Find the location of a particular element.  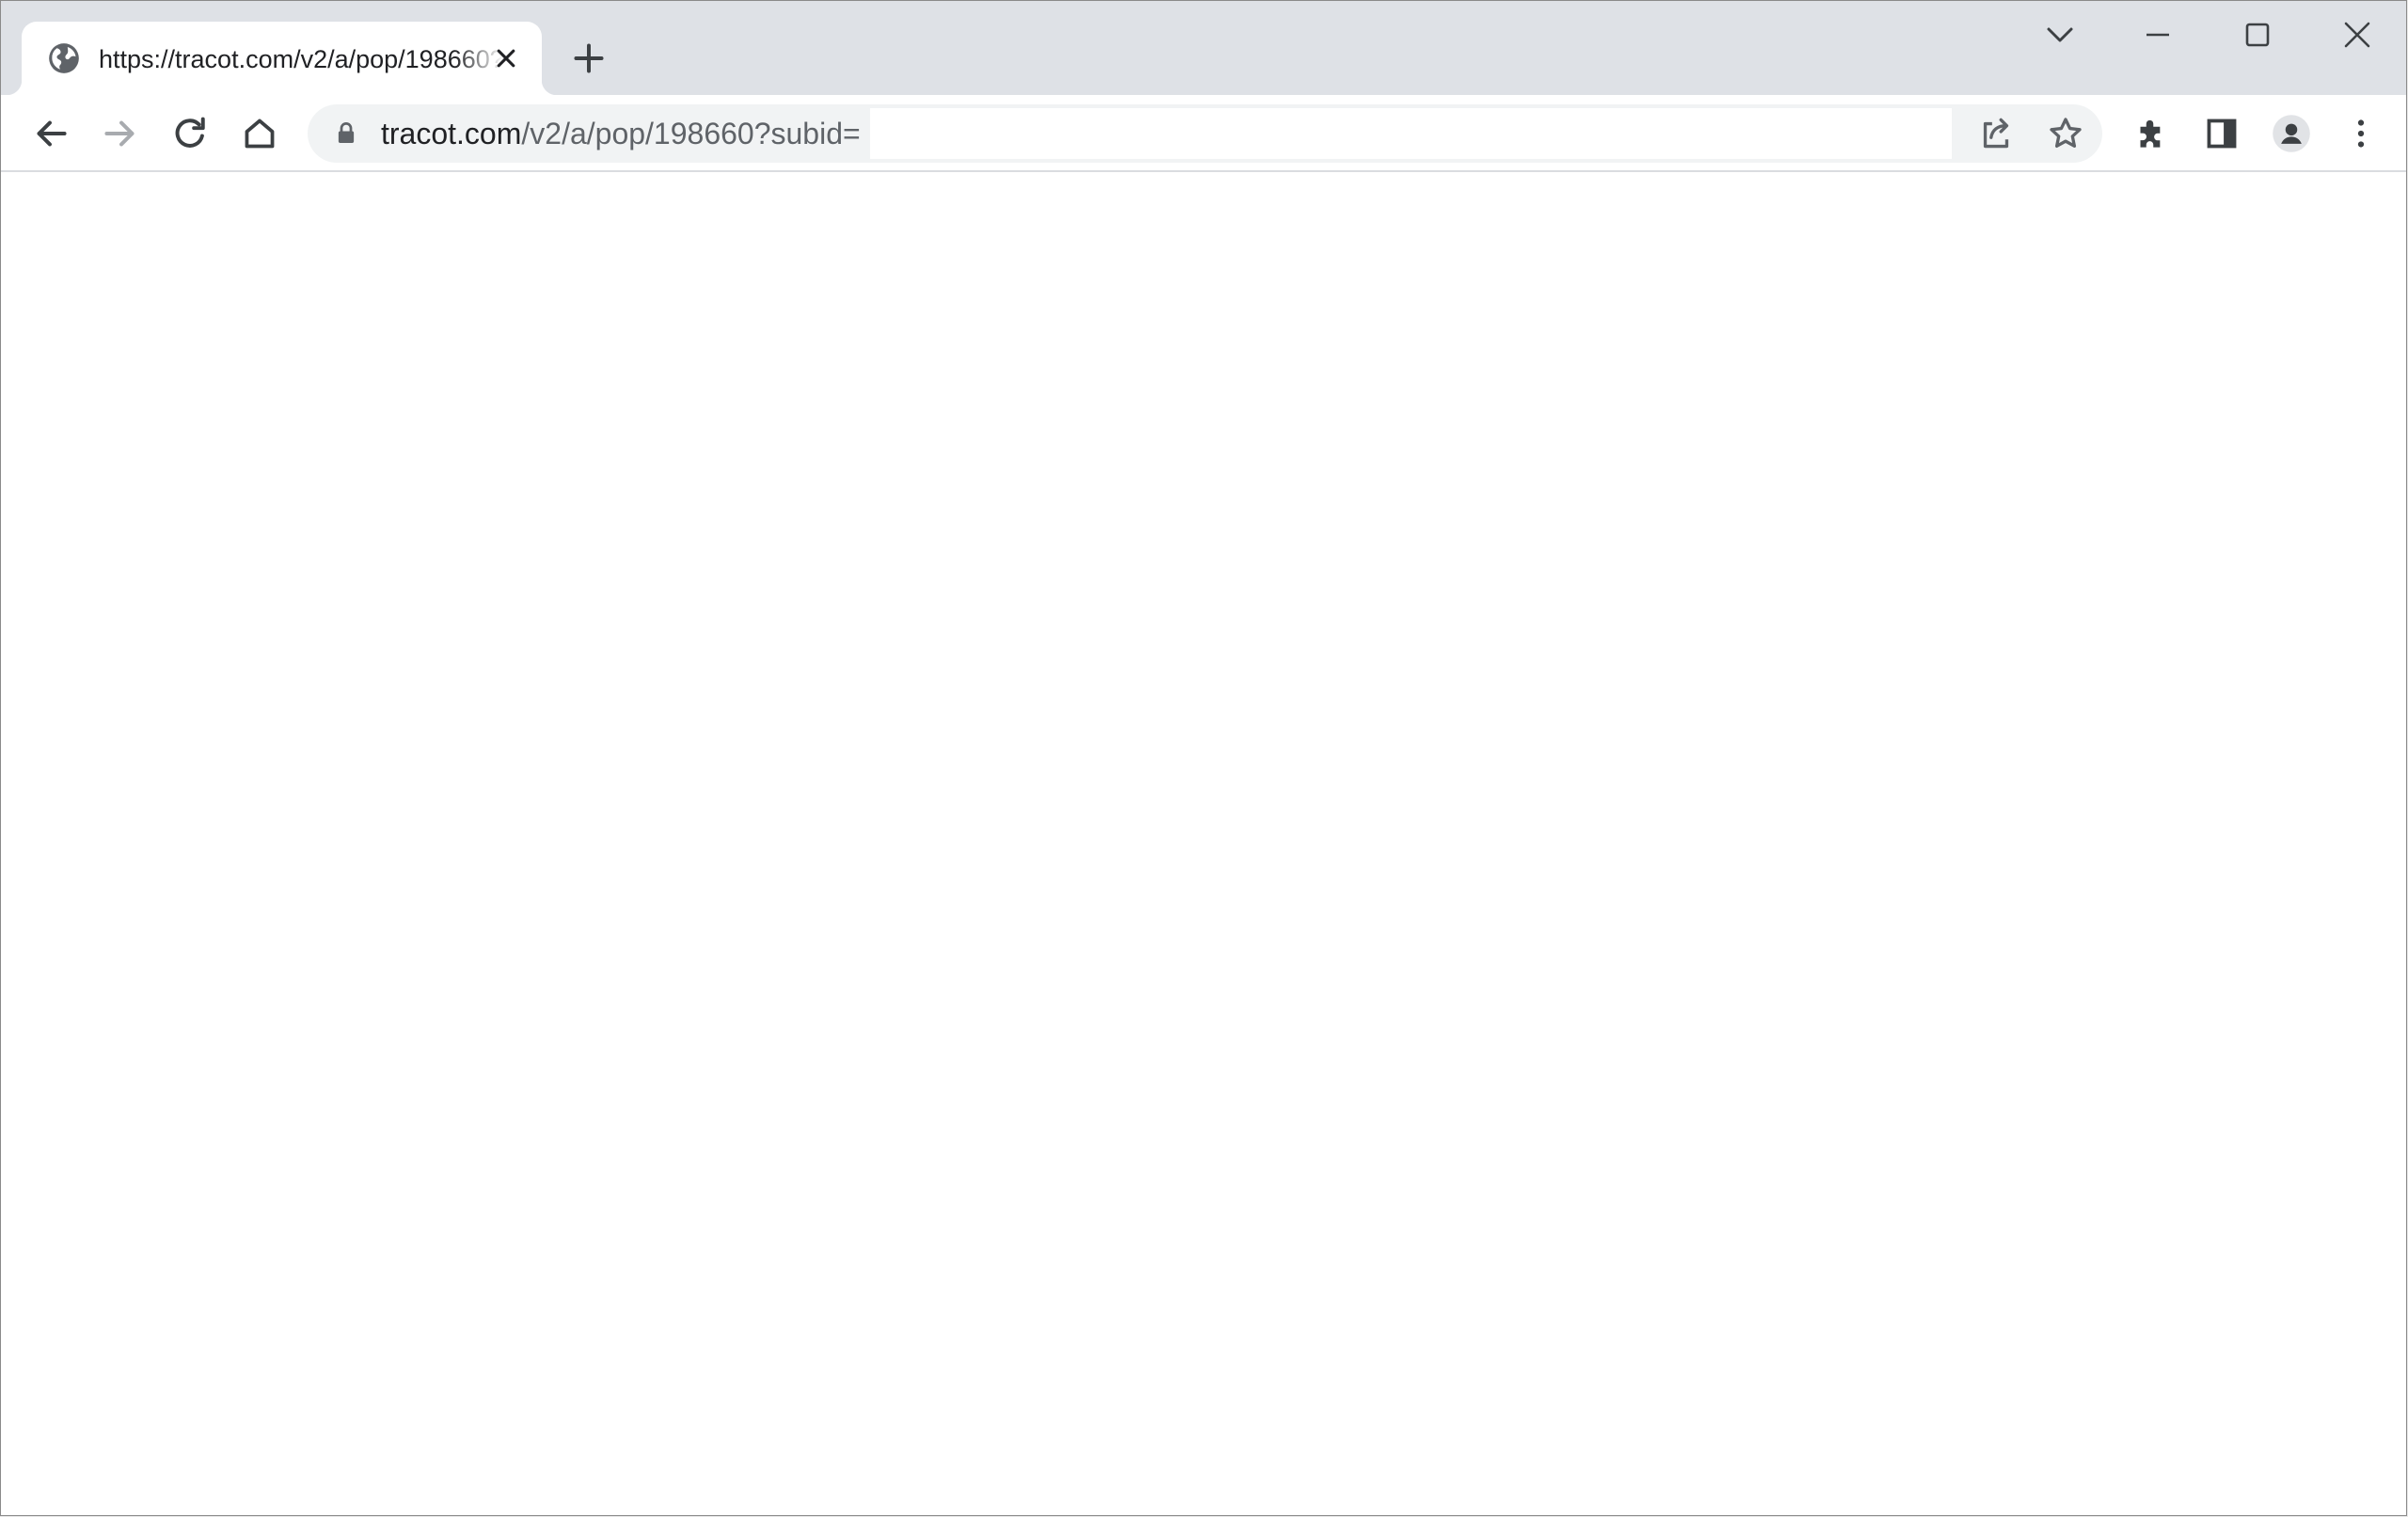

url-text: tracot.com/v2/a/pop/198660?subid= is located at coordinates (621, 133).